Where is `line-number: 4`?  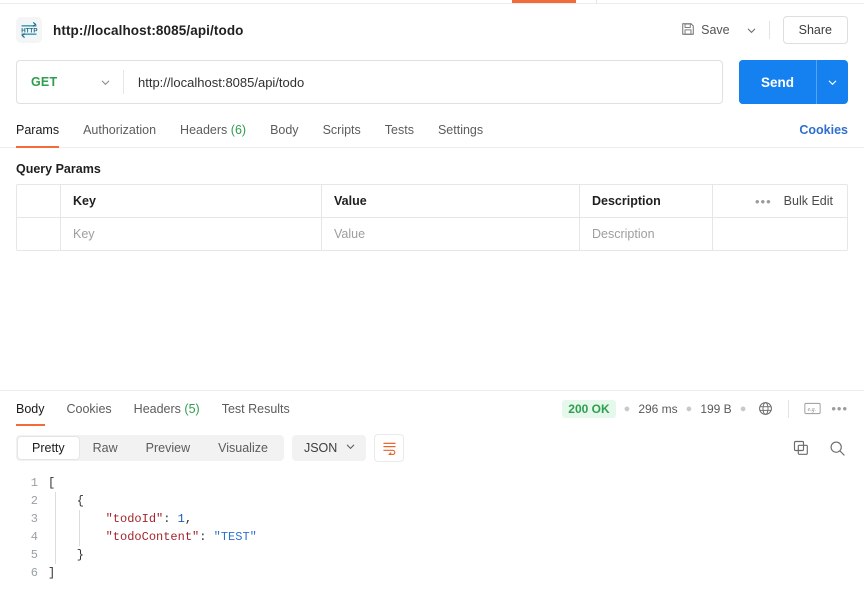
line-number: 4 is located at coordinates (34, 537).